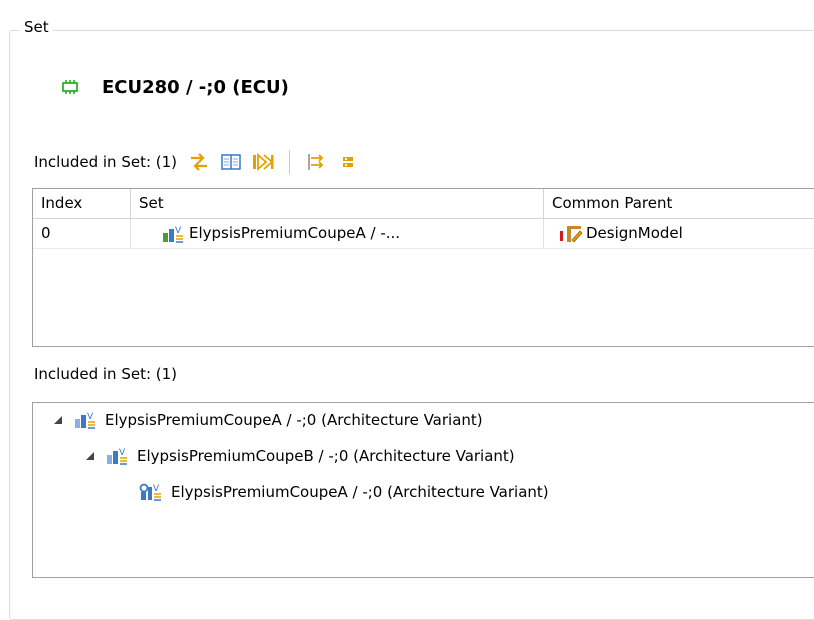 The image size is (814, 620). What do you see at coordinates (106, 374) in the screenshot?
I see `tree-label: Included in Set: (1)` at bounding box center [106, 374].